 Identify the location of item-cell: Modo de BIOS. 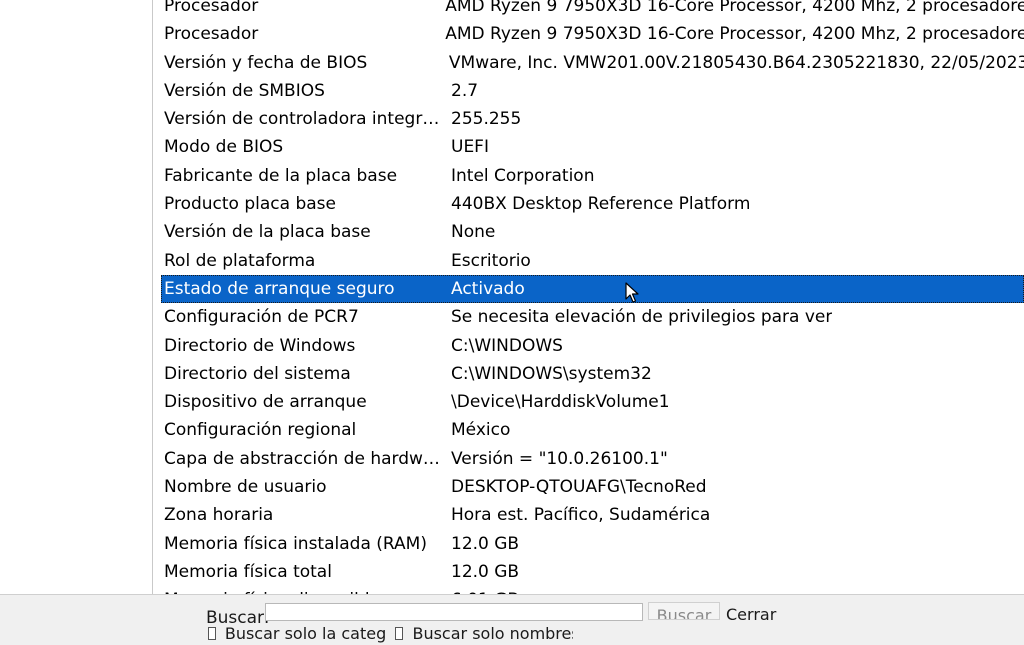
(224, 147).